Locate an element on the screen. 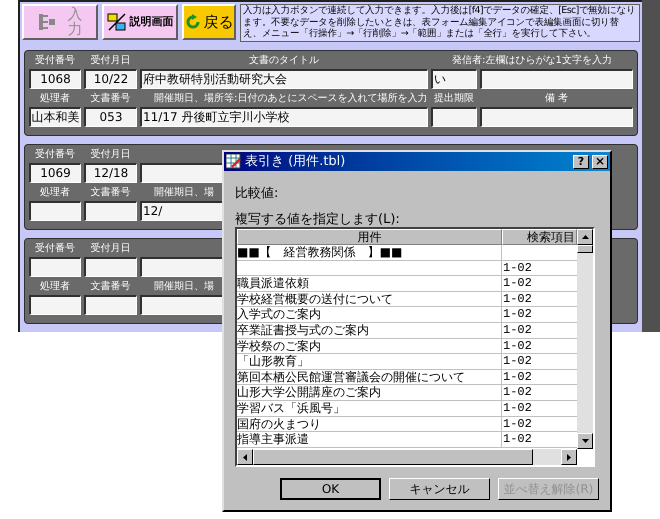 Image resolution: width=660 pixels, height=519 pixels. field-value: 12/18 is located at coordinates (111, 173).